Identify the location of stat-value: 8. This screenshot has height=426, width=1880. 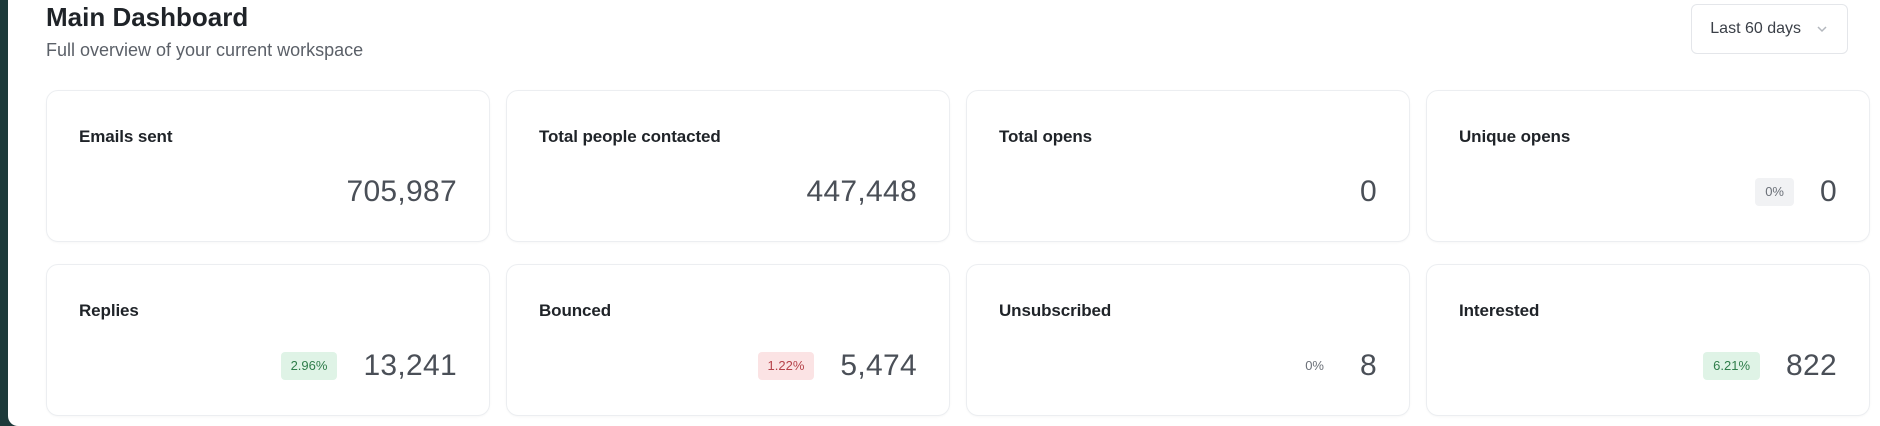
(1368, 365).